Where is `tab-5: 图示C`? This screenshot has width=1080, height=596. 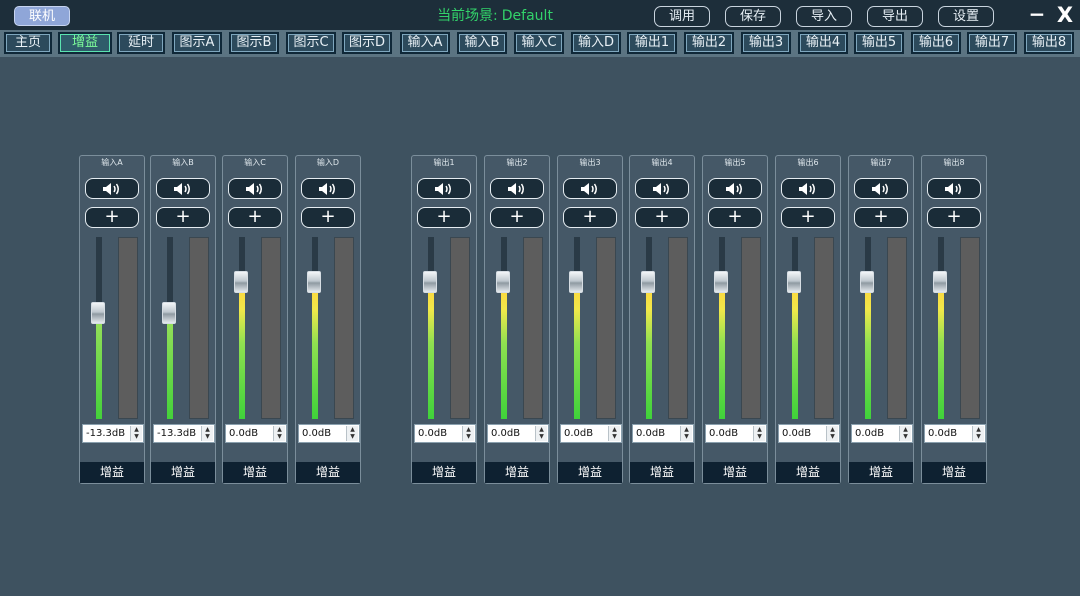
tab-5: 图示C is located at coordinates (311, 43).